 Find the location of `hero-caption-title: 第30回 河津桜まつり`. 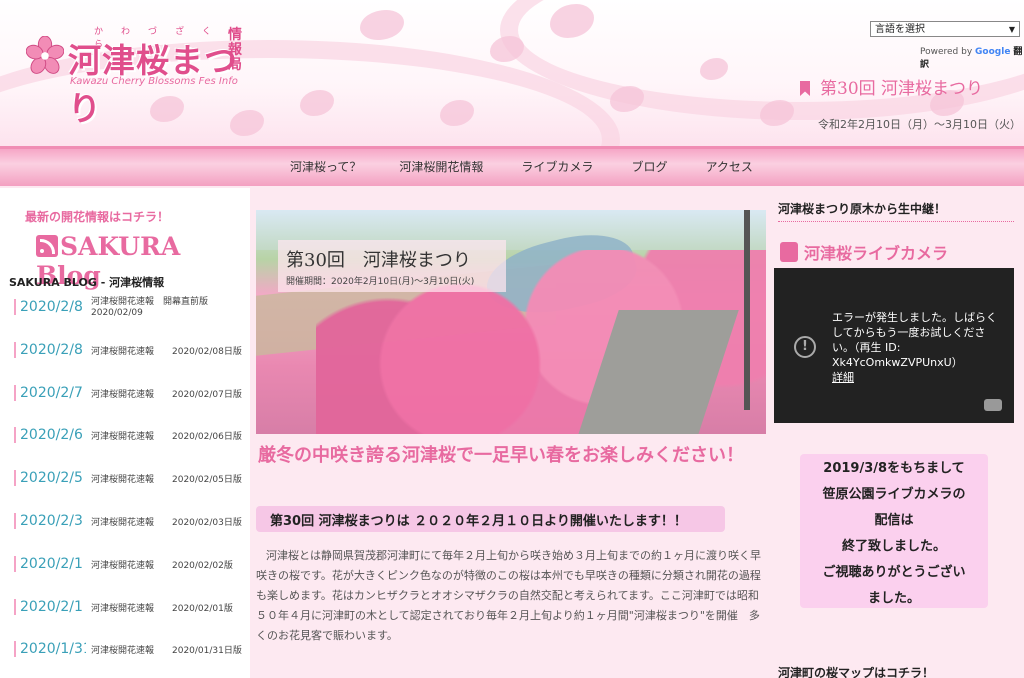

hero-caption-title: 第30回 河津桜まつり is located at coordinates (378, 260).